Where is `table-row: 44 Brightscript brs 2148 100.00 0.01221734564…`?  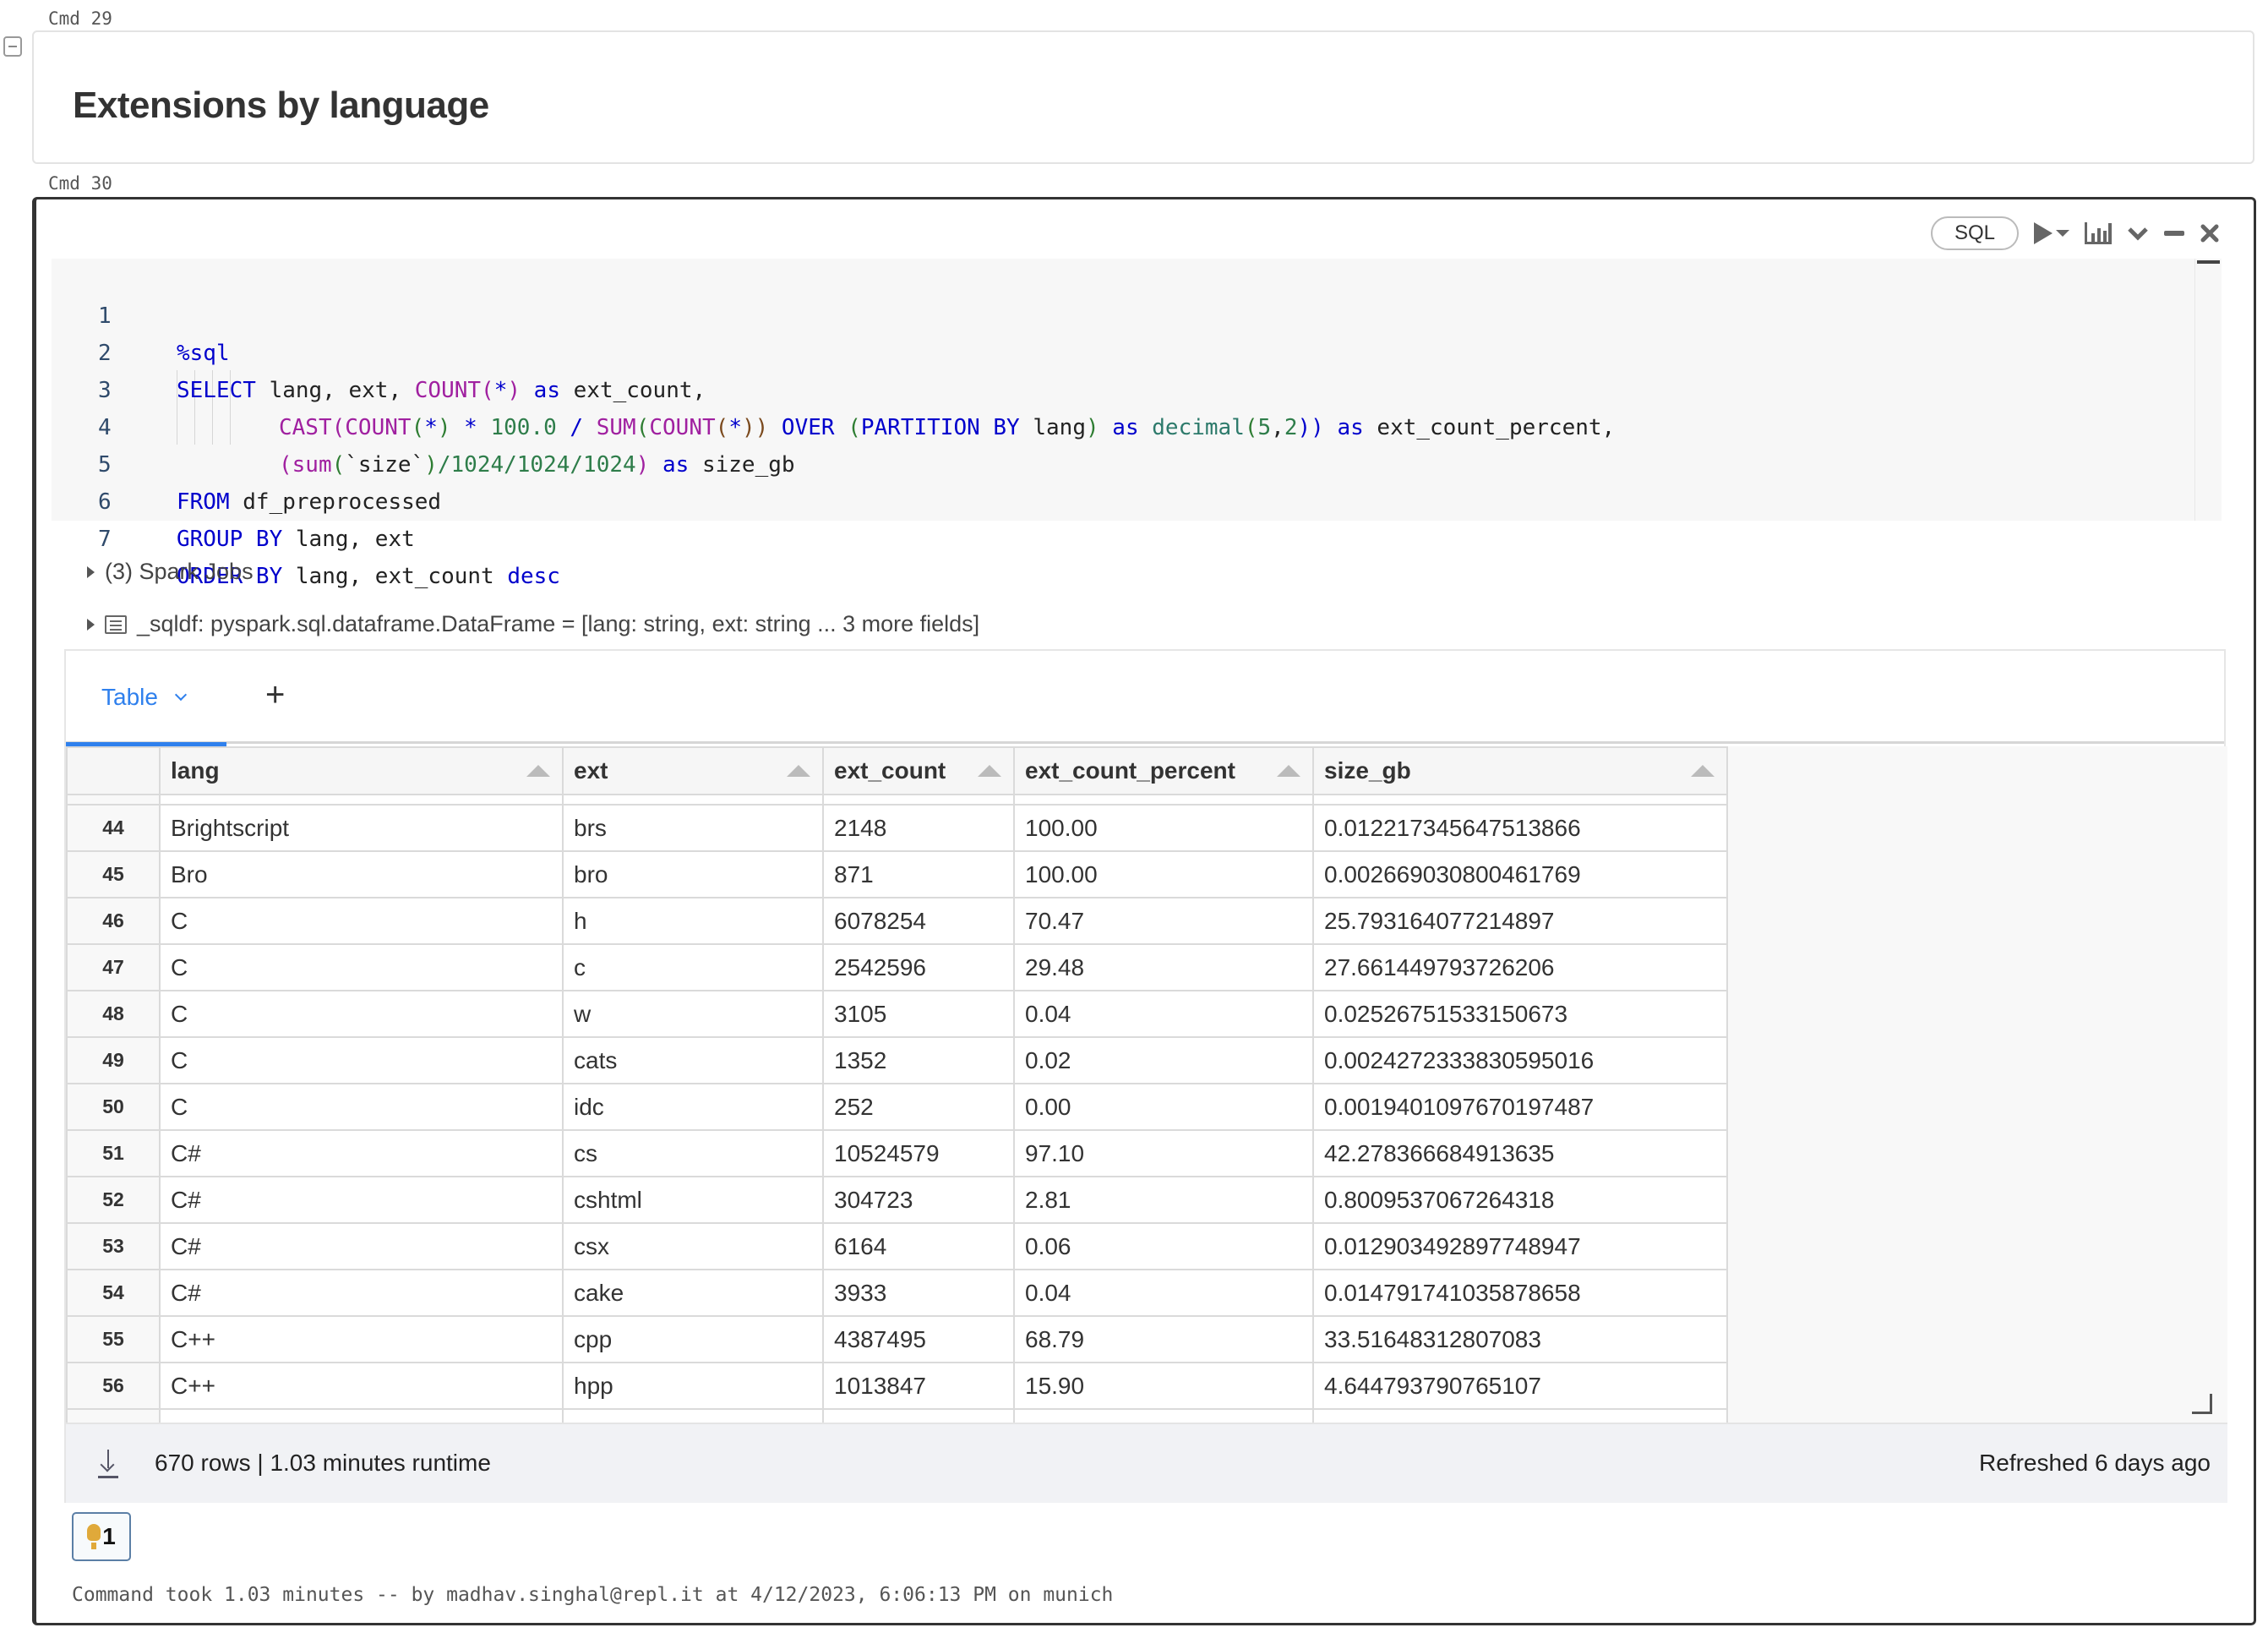 table-row: 44 Brightscript brs 2148 100.00 0.01221734564… is located at coordinates (897, 828).